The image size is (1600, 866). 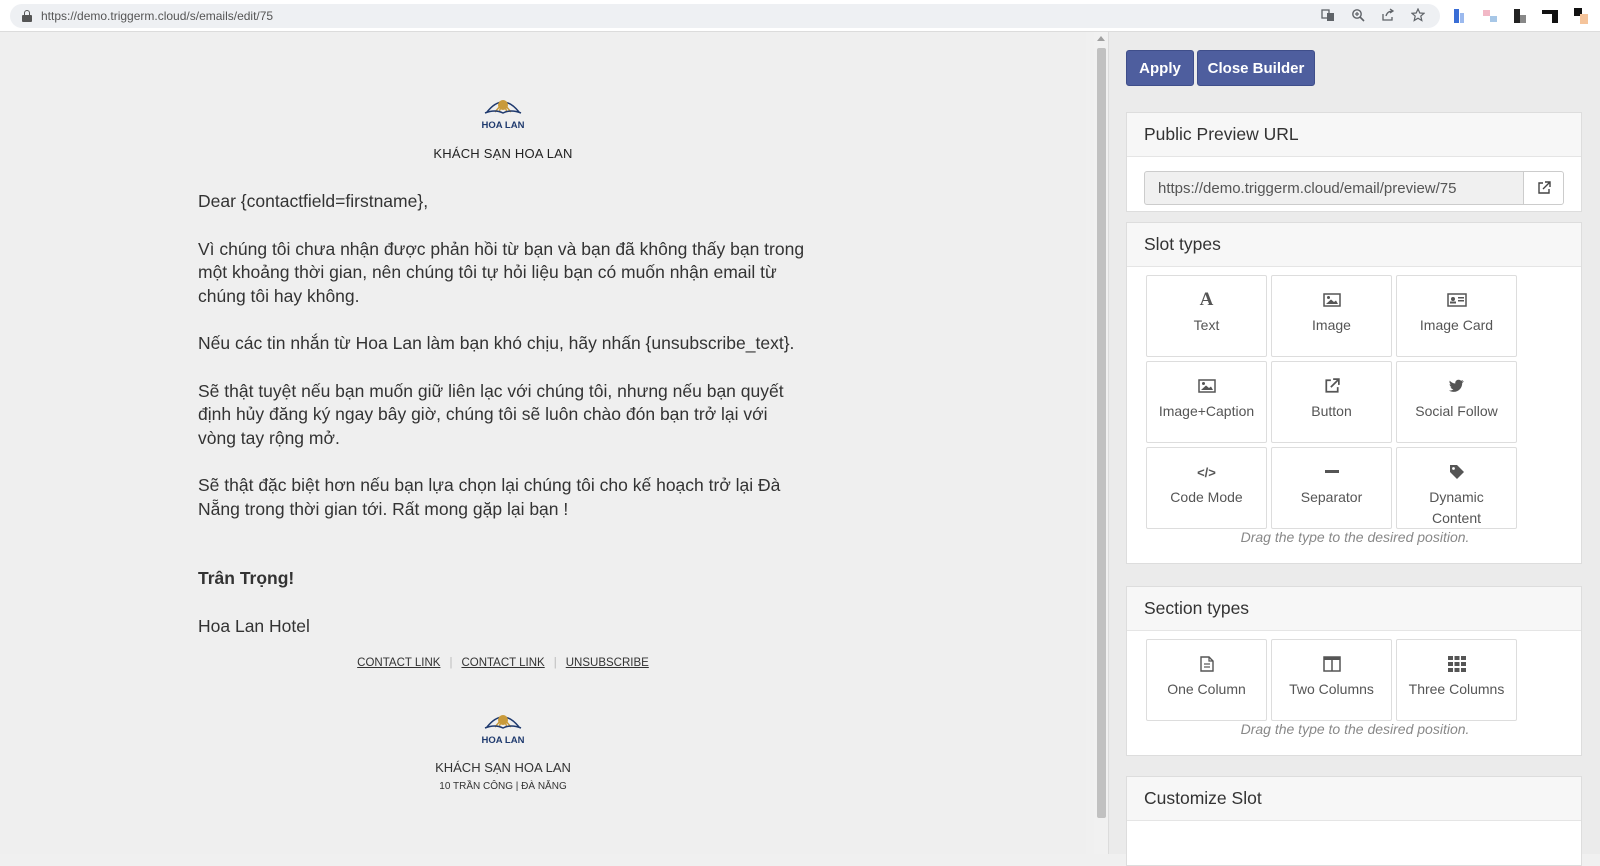 I want to click on apply-button: Apply, so click(x=1160, y=68).